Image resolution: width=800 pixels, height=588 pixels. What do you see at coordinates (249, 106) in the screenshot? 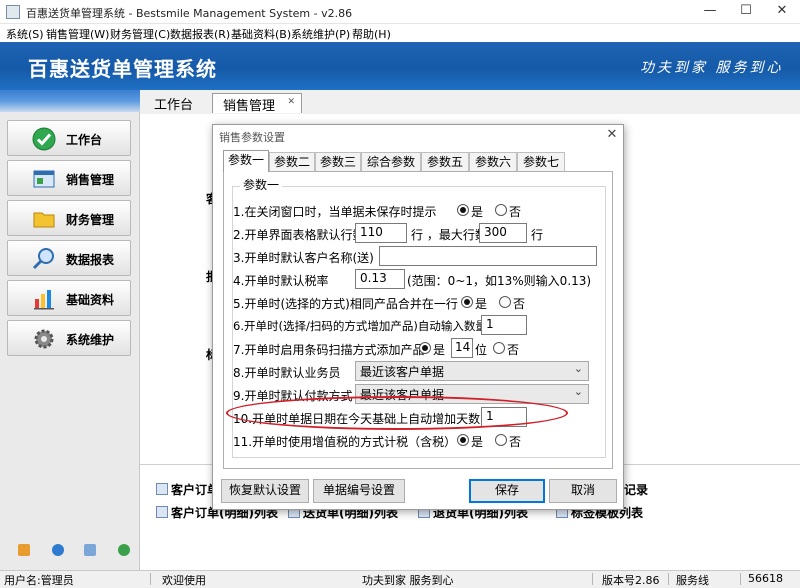
I see `tab-sales-label: 销售管理` at bounding box center [249, 106].